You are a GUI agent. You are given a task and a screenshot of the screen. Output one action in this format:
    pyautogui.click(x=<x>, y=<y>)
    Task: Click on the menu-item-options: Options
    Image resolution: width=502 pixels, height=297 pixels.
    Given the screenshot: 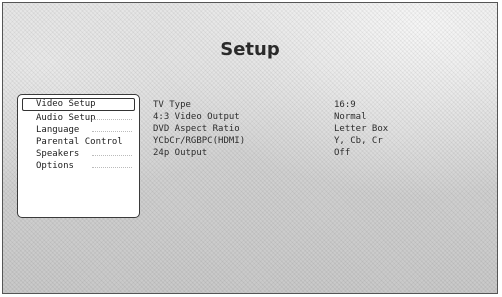 What is the action you would take?
    pyautogui.click(x=78, y=166)
    